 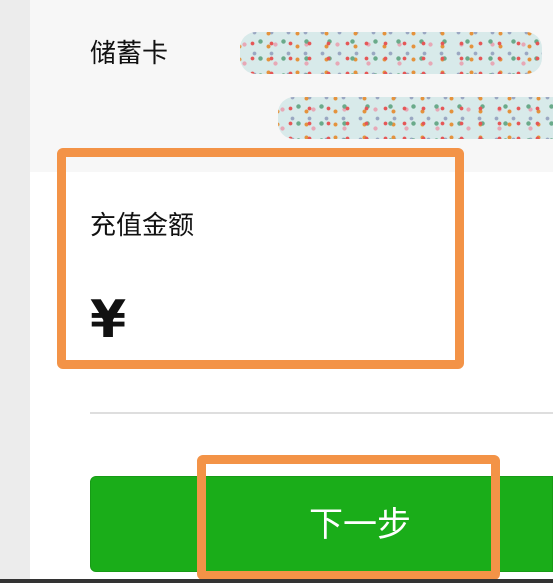 What do you see at coordinates (129, 54) in the screenshot?
I see `card-type-label: 储蓄卡` at bounding box center [129, 54].